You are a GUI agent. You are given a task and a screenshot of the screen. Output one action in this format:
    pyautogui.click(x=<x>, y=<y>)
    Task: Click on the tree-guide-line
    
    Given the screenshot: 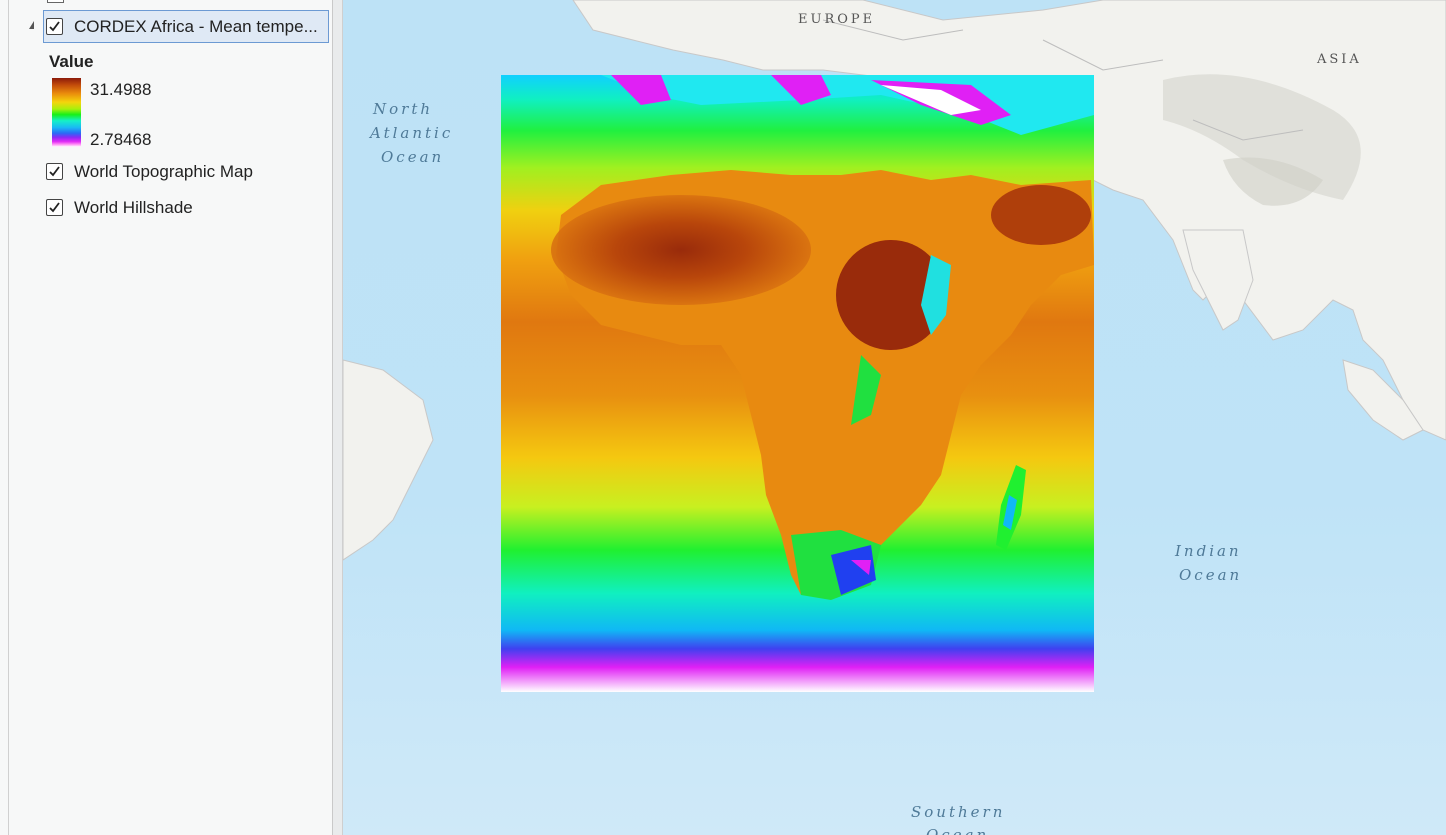 What is the action you would take?
    pyautogui.click(x=8, y=417)
    